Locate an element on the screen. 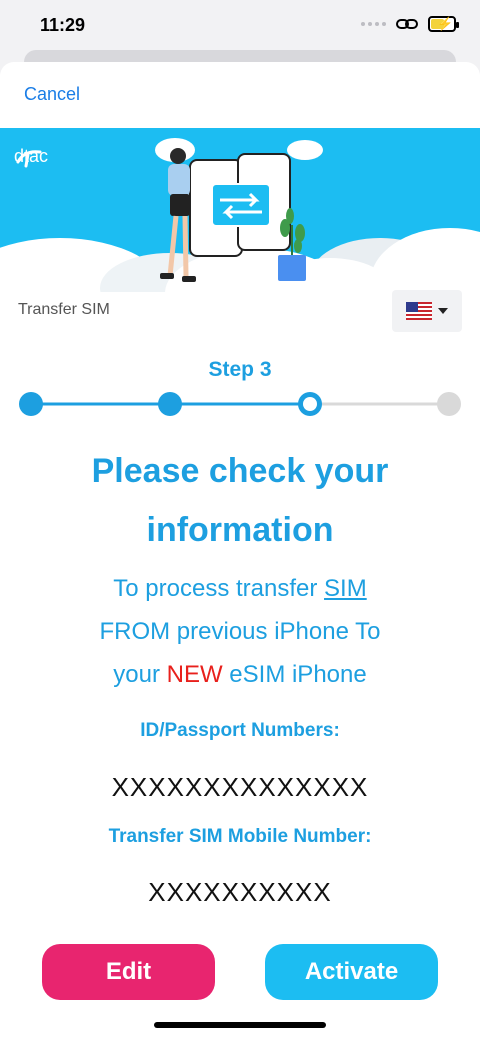 Image resolution: width=480 pixels, height=1039 pixels. instruction-line2: FROM previous iPhone To is located at coordinates (240, 631).